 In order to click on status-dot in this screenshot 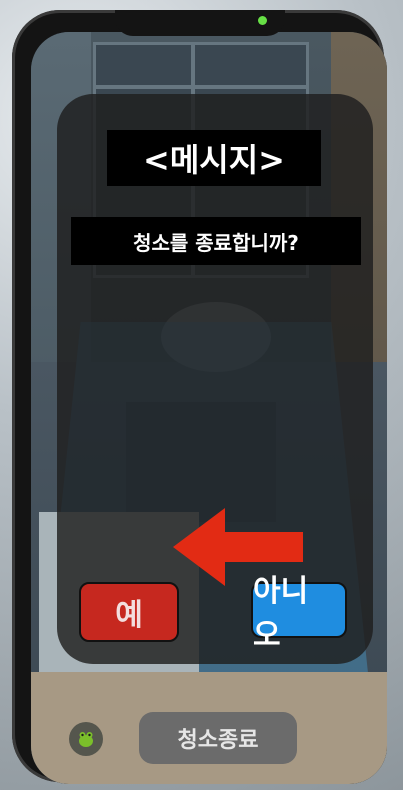, I will do `click(262, 20)`.